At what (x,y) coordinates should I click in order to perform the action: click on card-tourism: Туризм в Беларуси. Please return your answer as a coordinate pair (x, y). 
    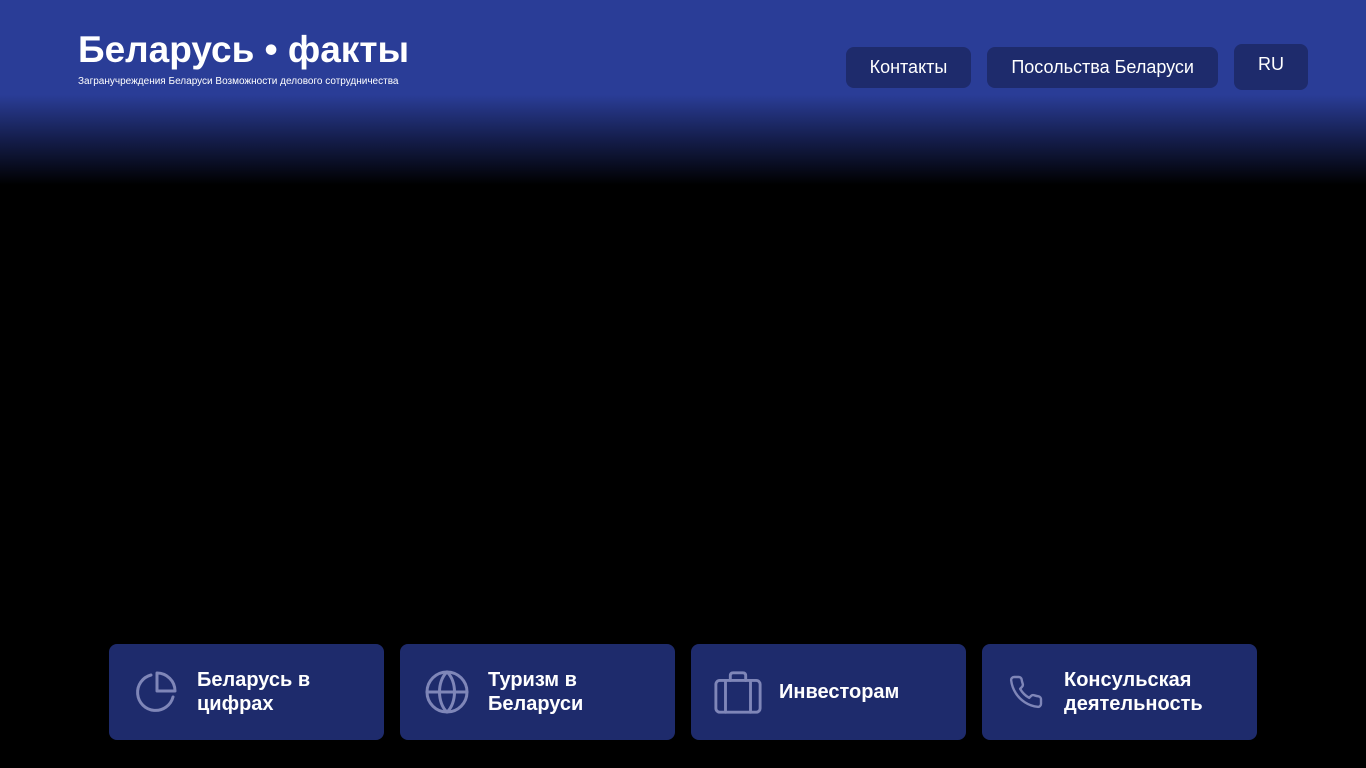
    Looking at the image, I should click on (537, 692).